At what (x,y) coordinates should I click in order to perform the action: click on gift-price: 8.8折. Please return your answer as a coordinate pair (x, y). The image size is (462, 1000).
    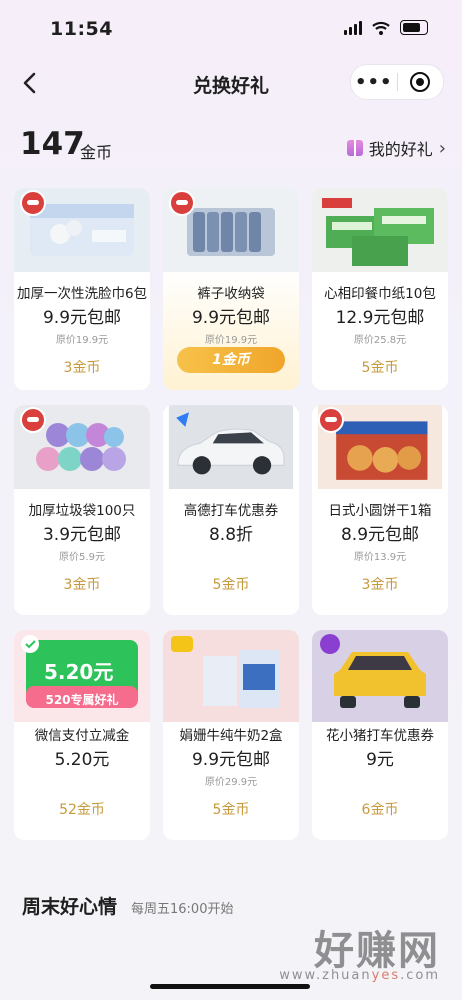
    Looking at the image, I should click on (231, 535).